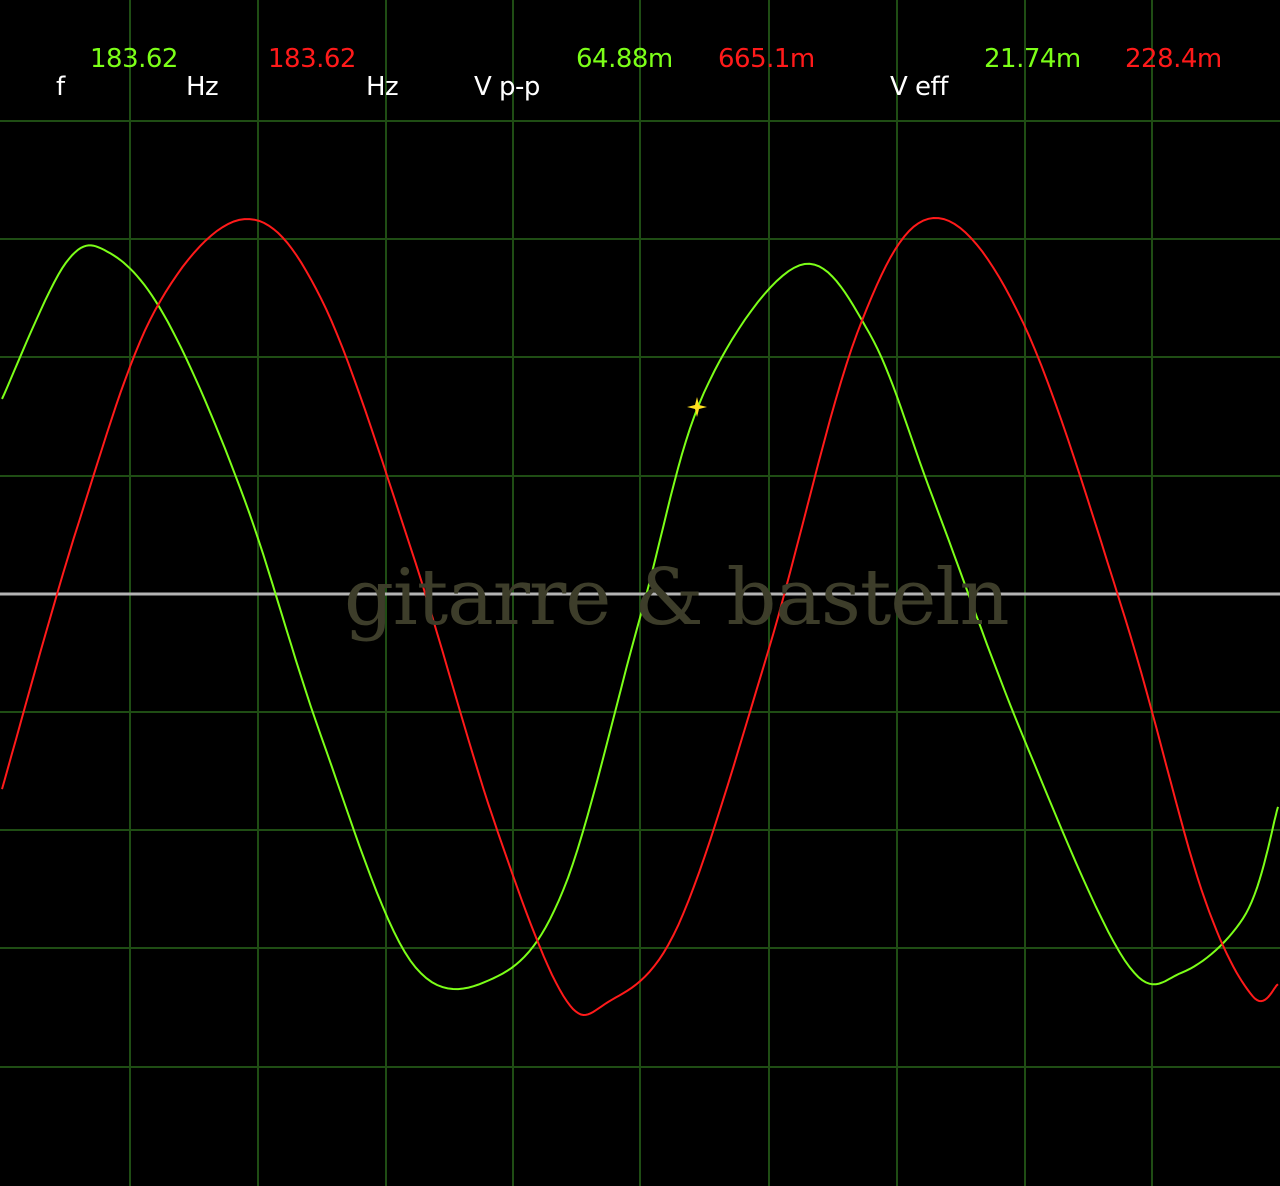 This screenshot has height=1186, width=1280. What do you see at coordinates (677, 598) in the screenshot?
I see `watermark: gitarre & basteln` at bounding box center [677, 598].